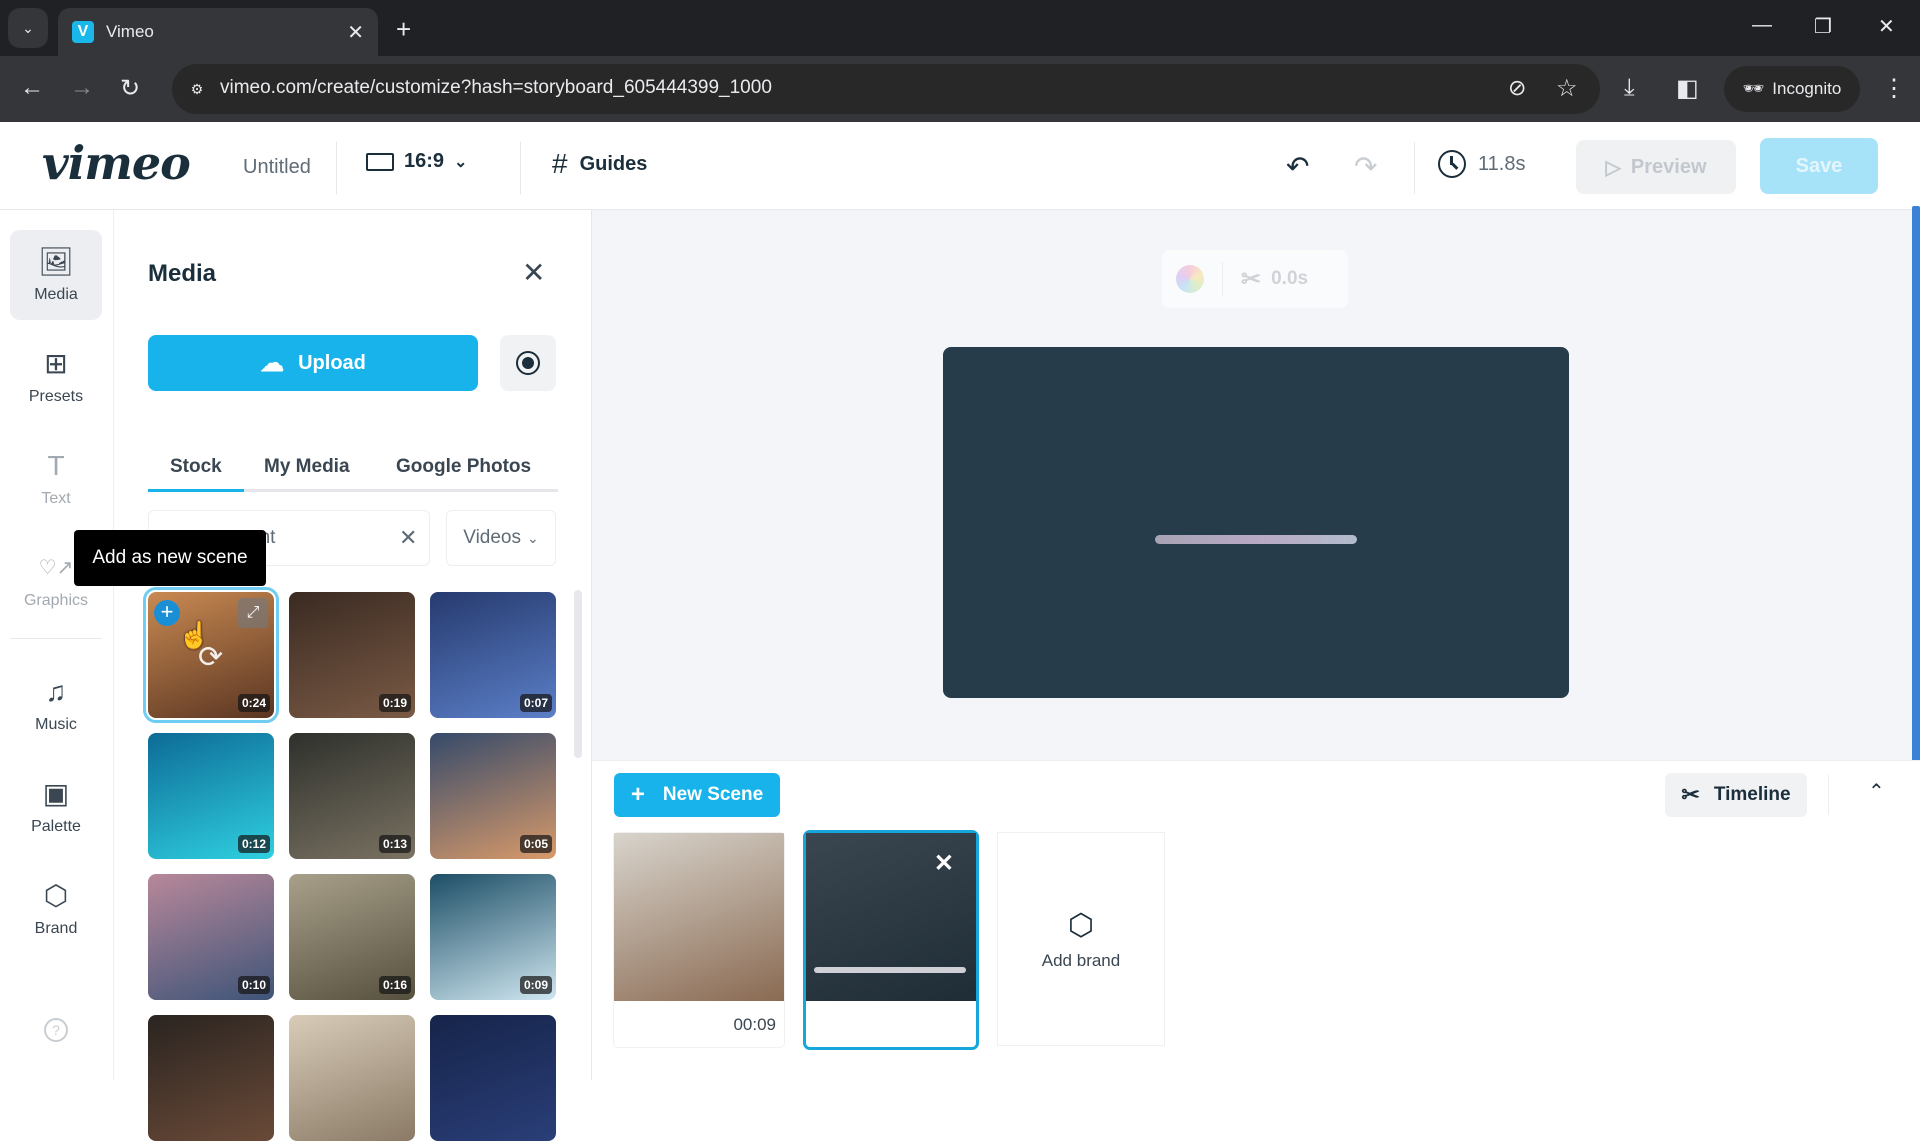 Image resolution: width=1920 pixels, height=1141 pixels. I want to click on browser-tab: V Vimeo ✕, so click(218, 32).